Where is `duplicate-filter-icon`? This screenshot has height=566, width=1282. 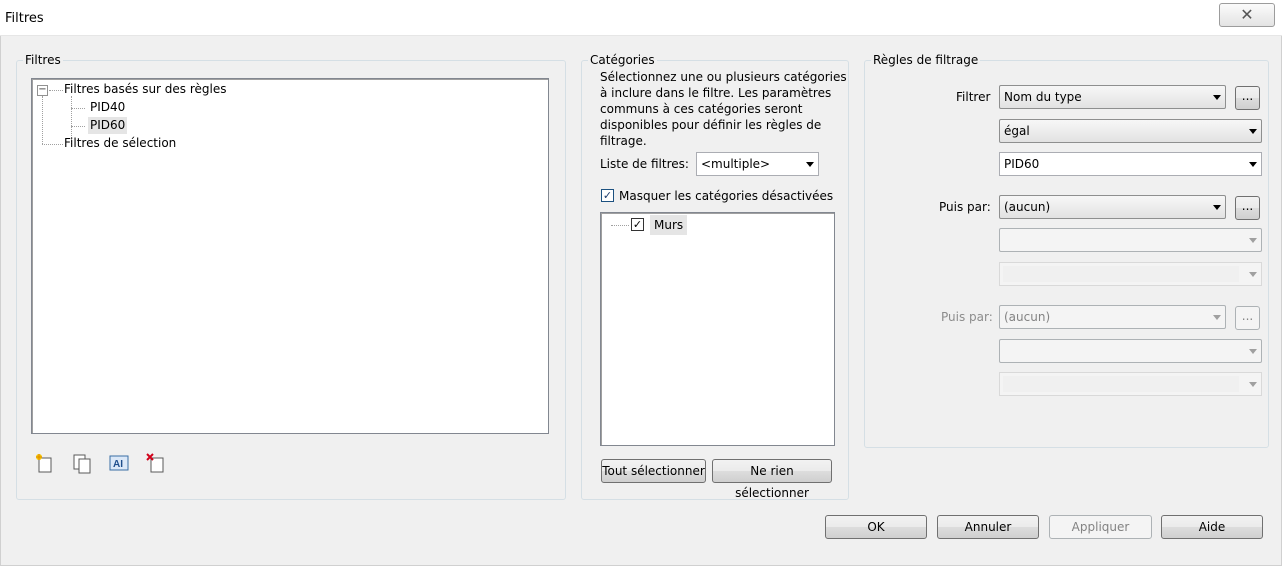 duplicate-filter-icon is located at coordinates (83, 464).